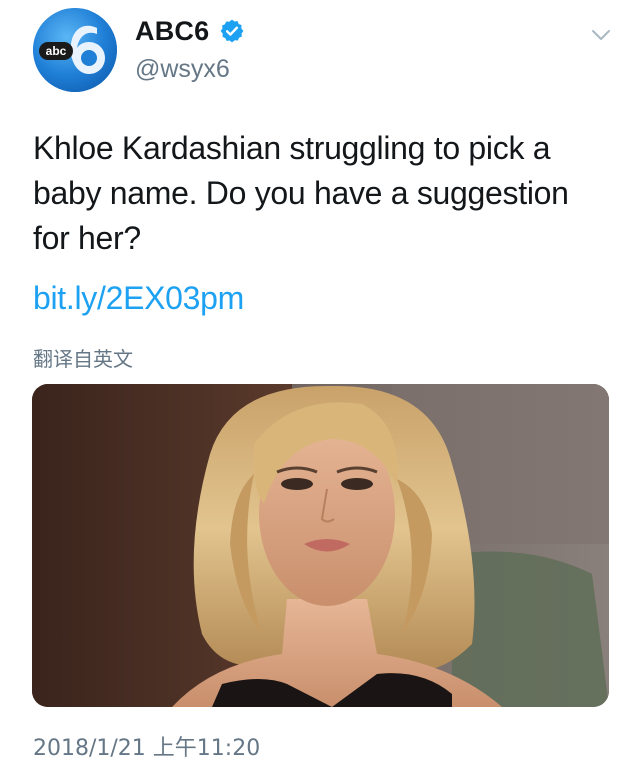 The image size is (640, 773). I want to click on tweet-link: bit.ly/2EX03pm, so click(138, 298).